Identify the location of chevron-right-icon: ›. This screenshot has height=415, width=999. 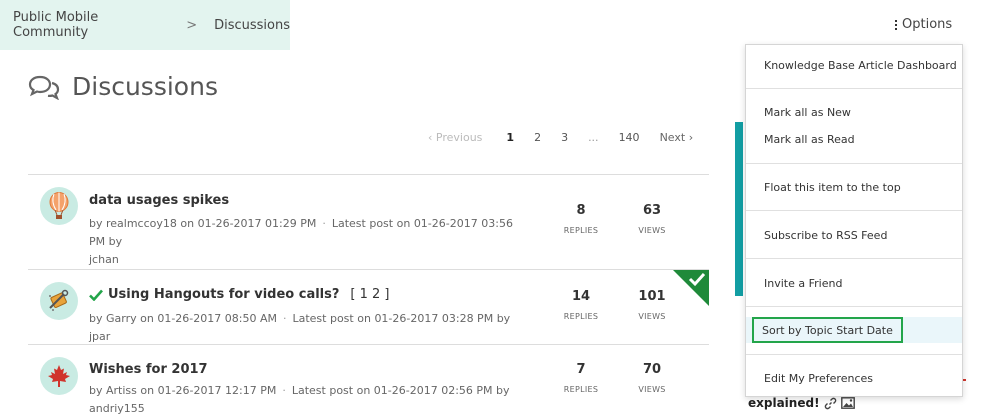
(691, 137).